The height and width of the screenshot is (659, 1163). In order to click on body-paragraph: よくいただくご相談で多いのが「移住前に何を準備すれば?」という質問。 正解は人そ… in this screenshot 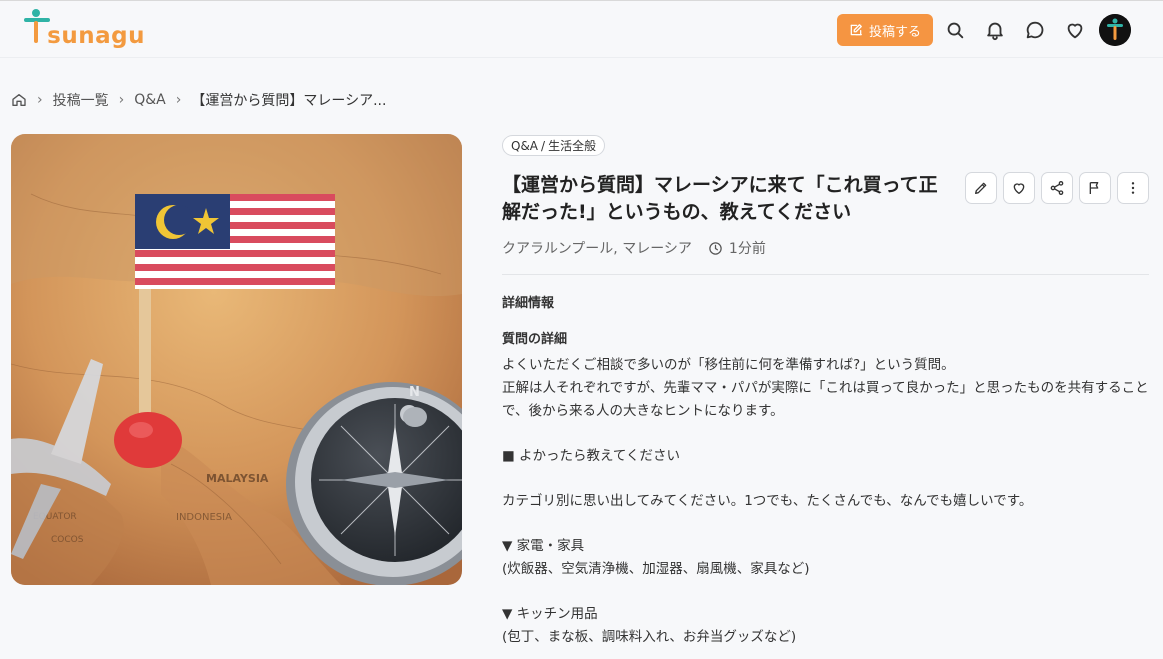, I will do `click(825, 388)`.